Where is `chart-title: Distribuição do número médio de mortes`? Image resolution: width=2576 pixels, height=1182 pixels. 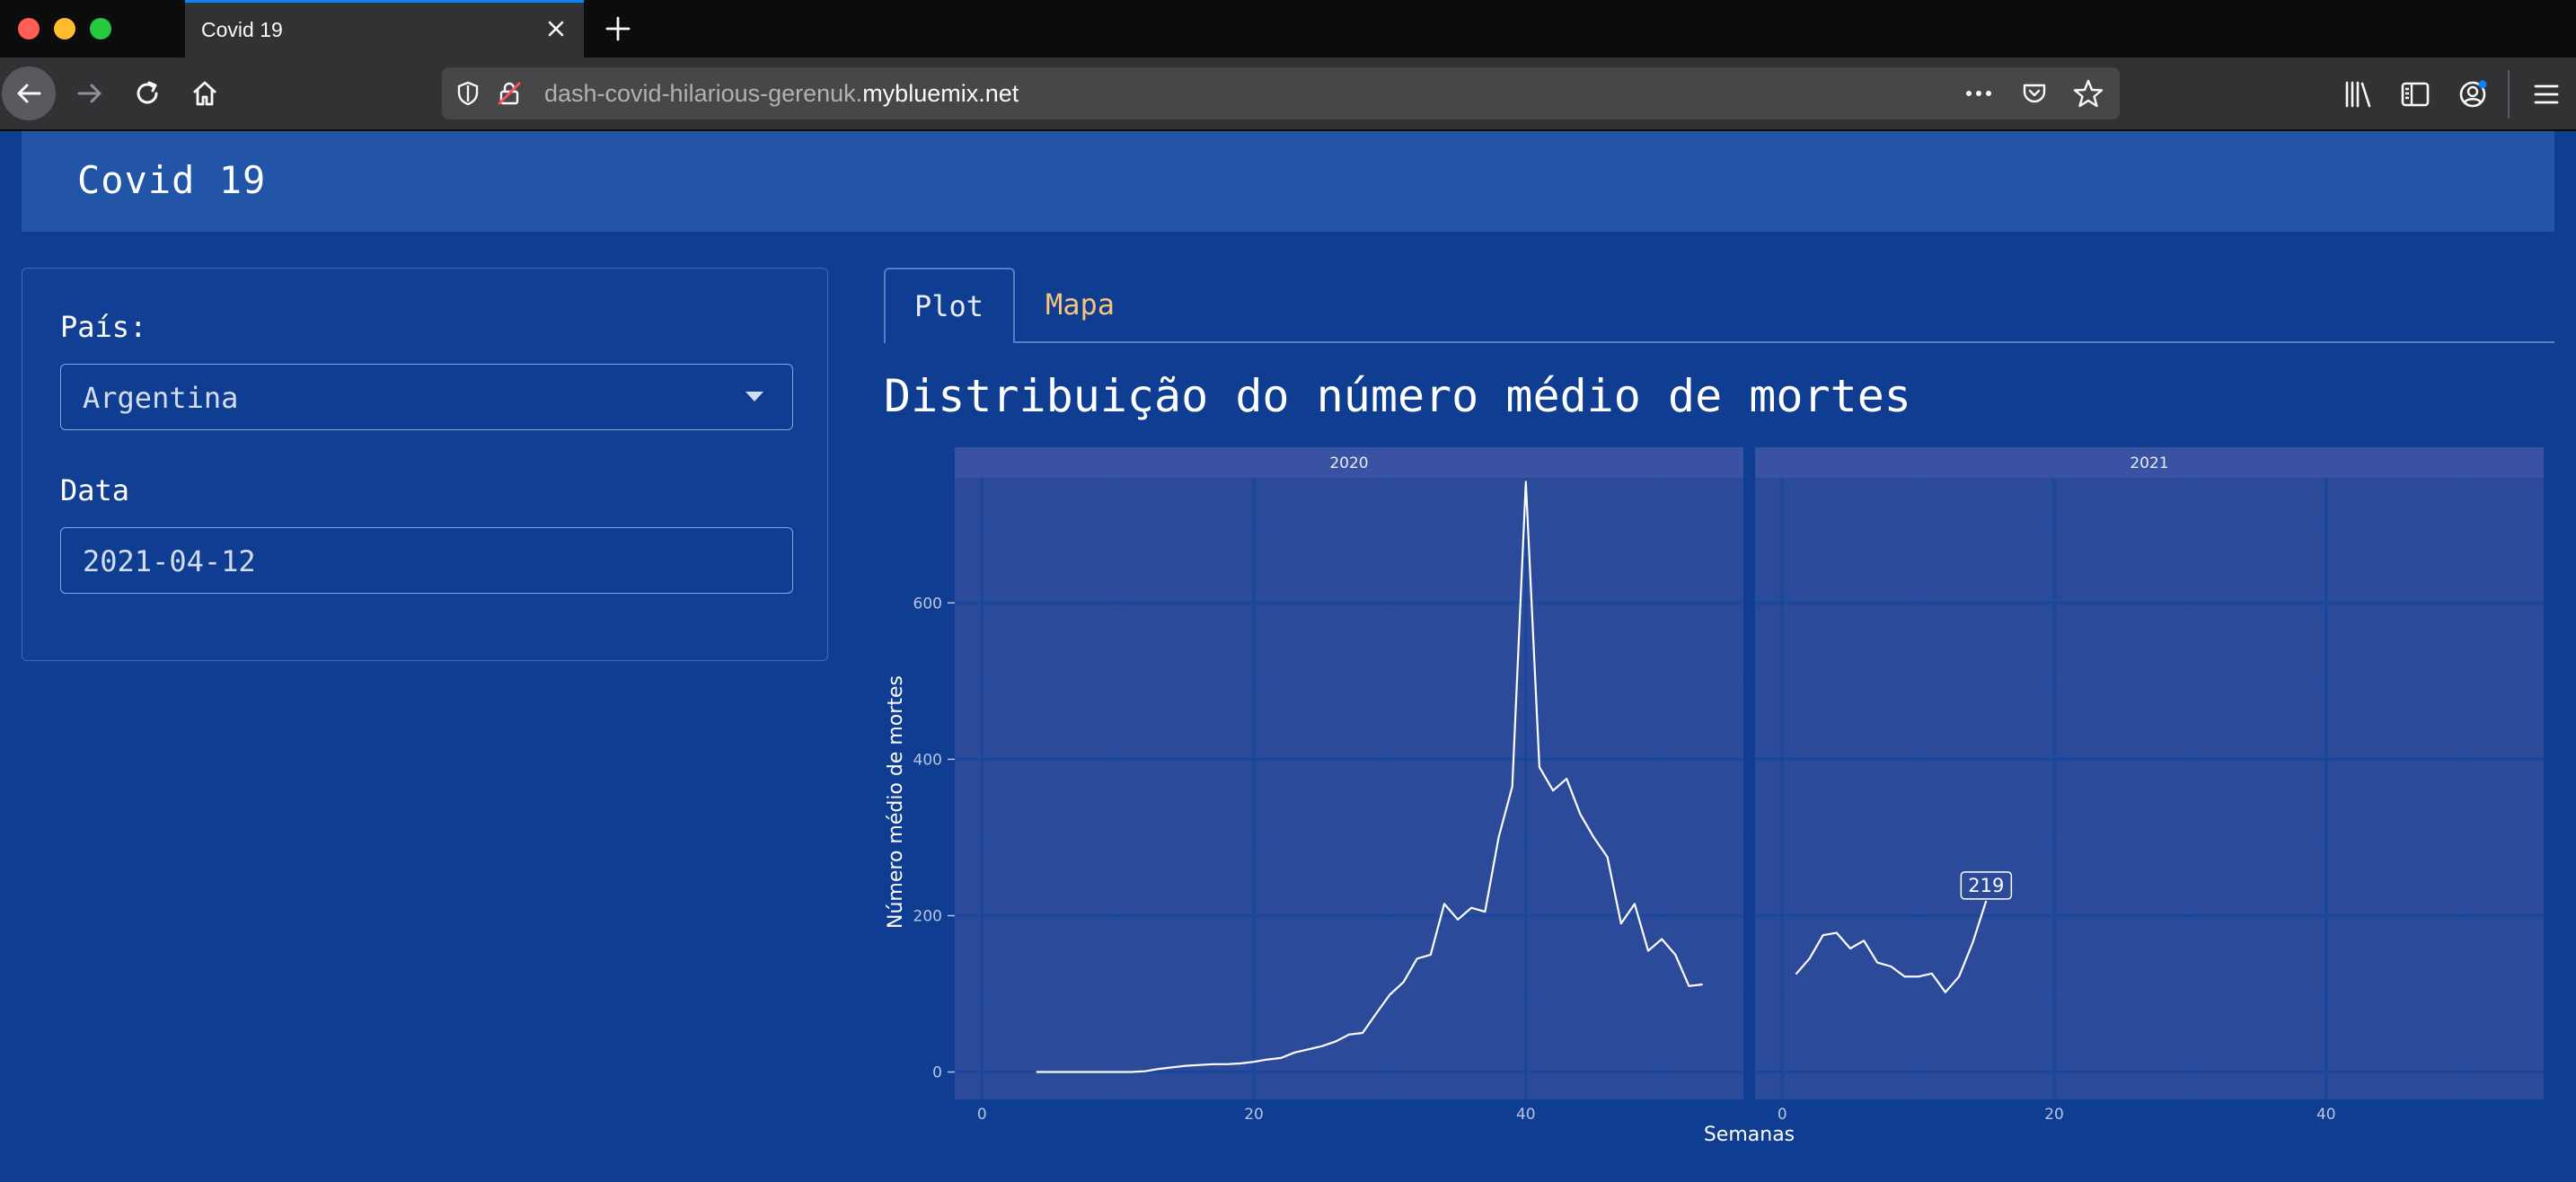
chart-title: Distribuição do número médio de mortes is located at coordinates (1397, 396).